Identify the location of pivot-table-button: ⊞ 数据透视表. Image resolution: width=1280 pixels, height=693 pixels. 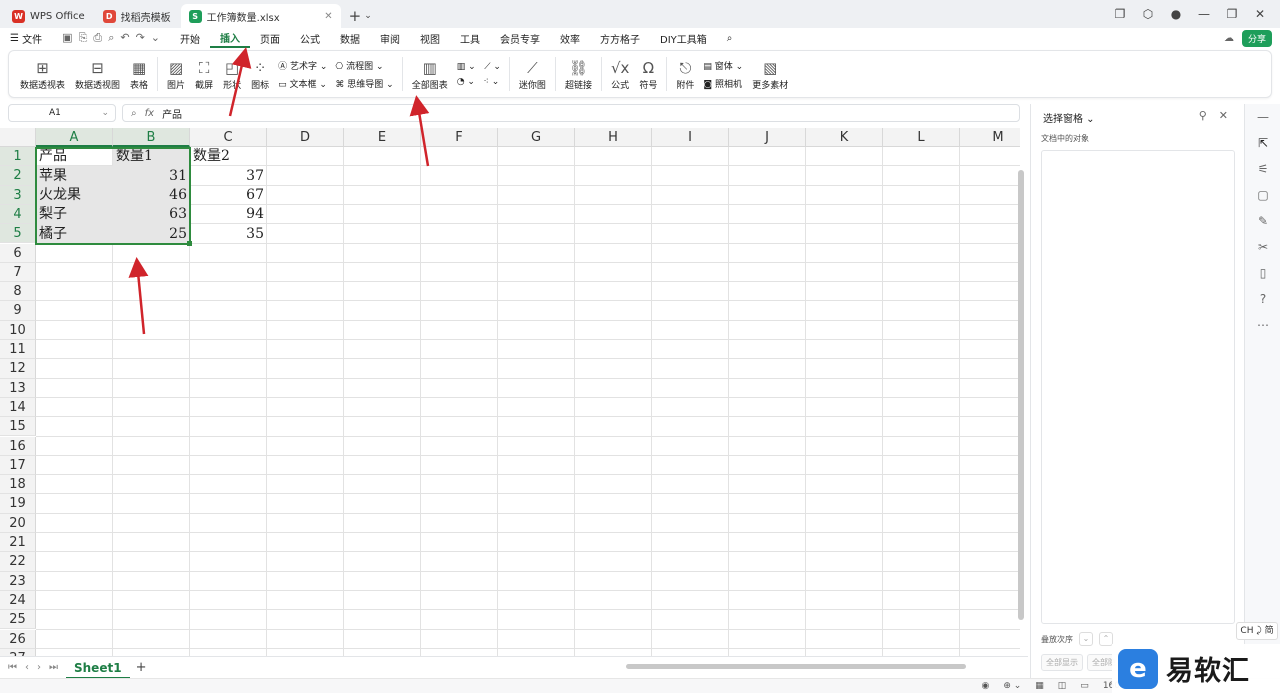
(42, 74).